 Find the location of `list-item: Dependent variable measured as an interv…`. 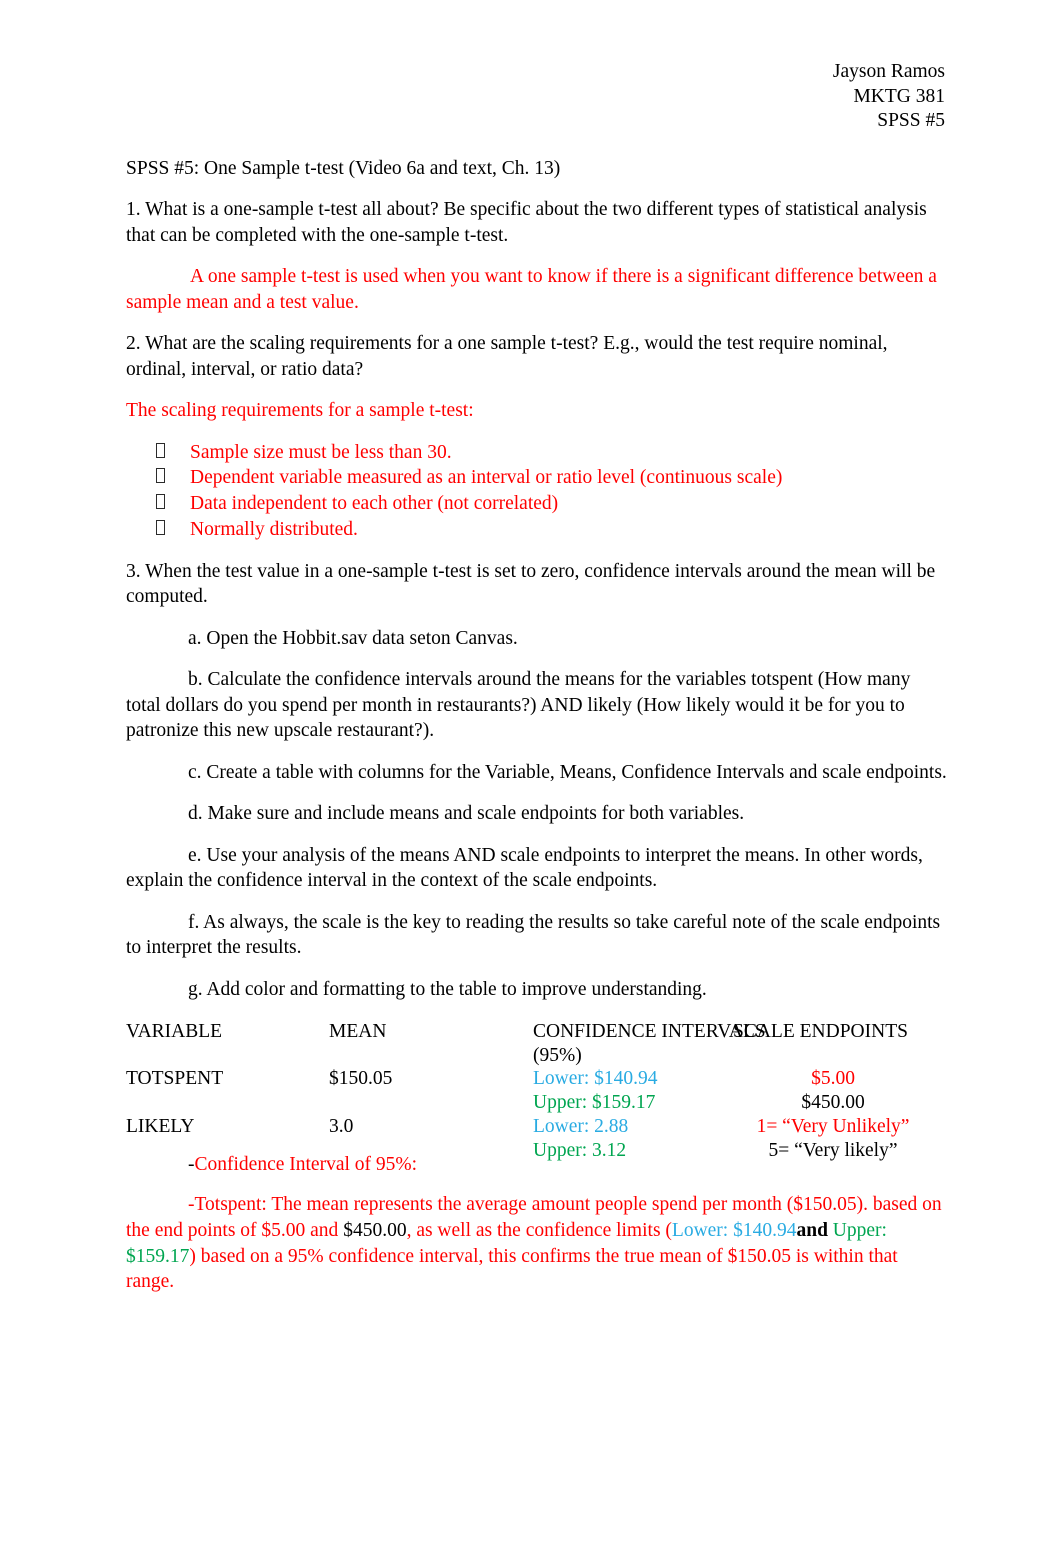

list-item: Dependent variable measured as an interv… is located at coordinates (536, 478).